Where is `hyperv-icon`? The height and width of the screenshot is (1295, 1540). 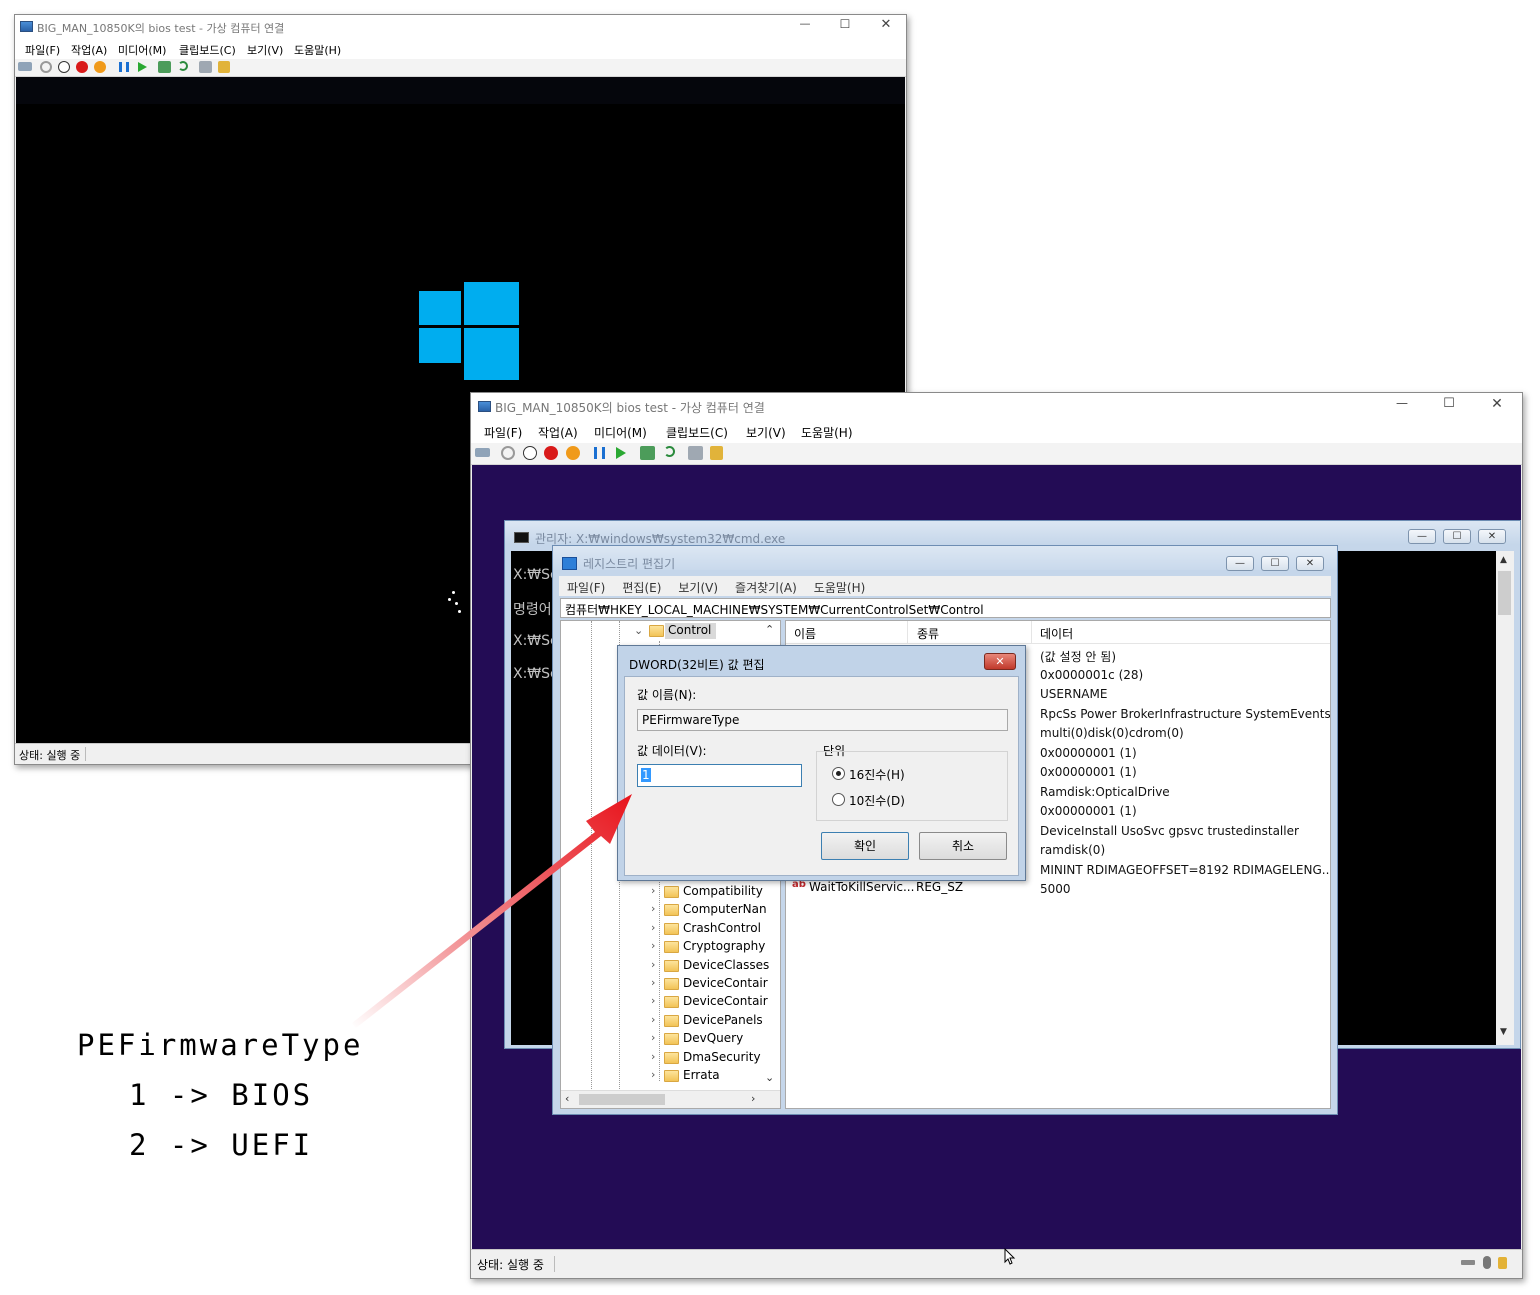 hyperv-icon is located at coordinates (484, 406).